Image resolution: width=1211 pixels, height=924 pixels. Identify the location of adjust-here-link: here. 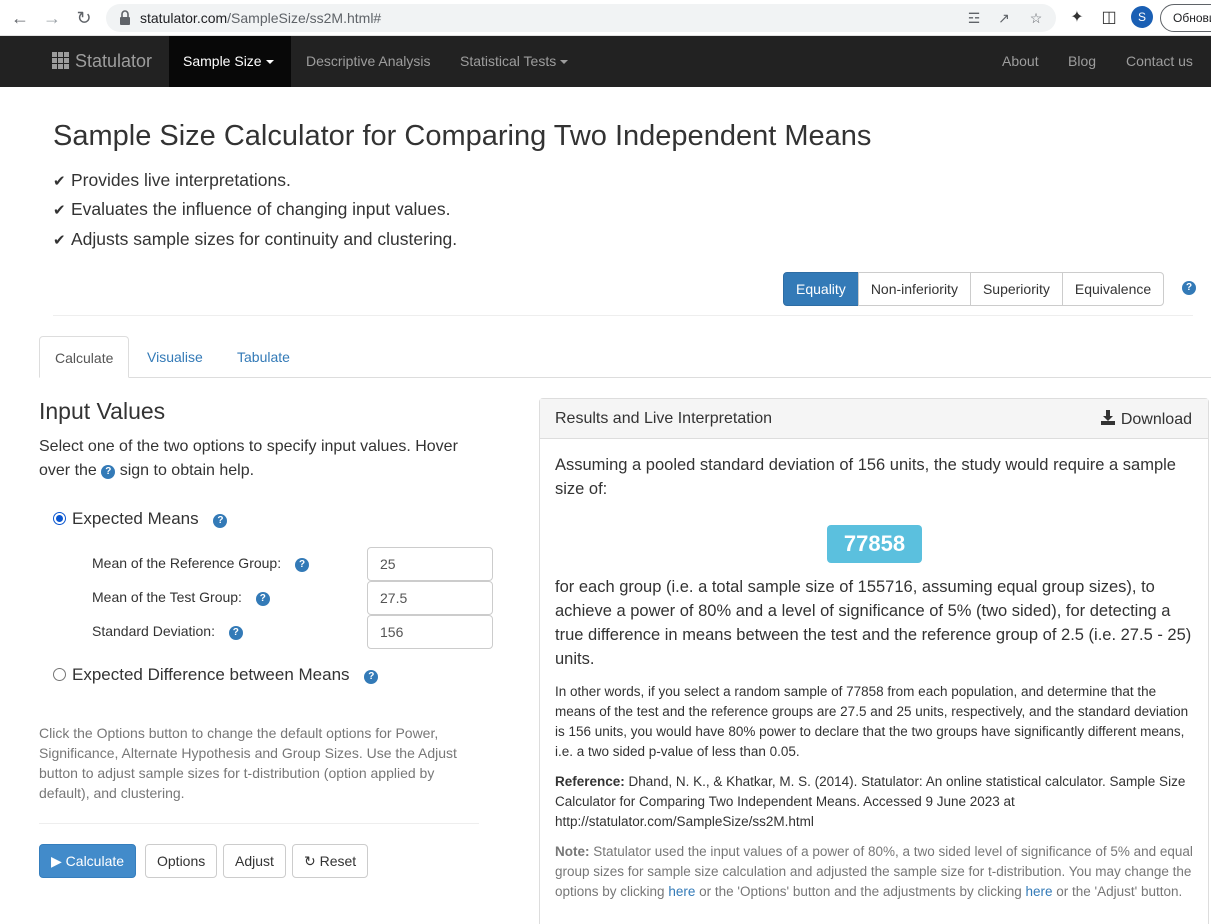
(1038, 891).